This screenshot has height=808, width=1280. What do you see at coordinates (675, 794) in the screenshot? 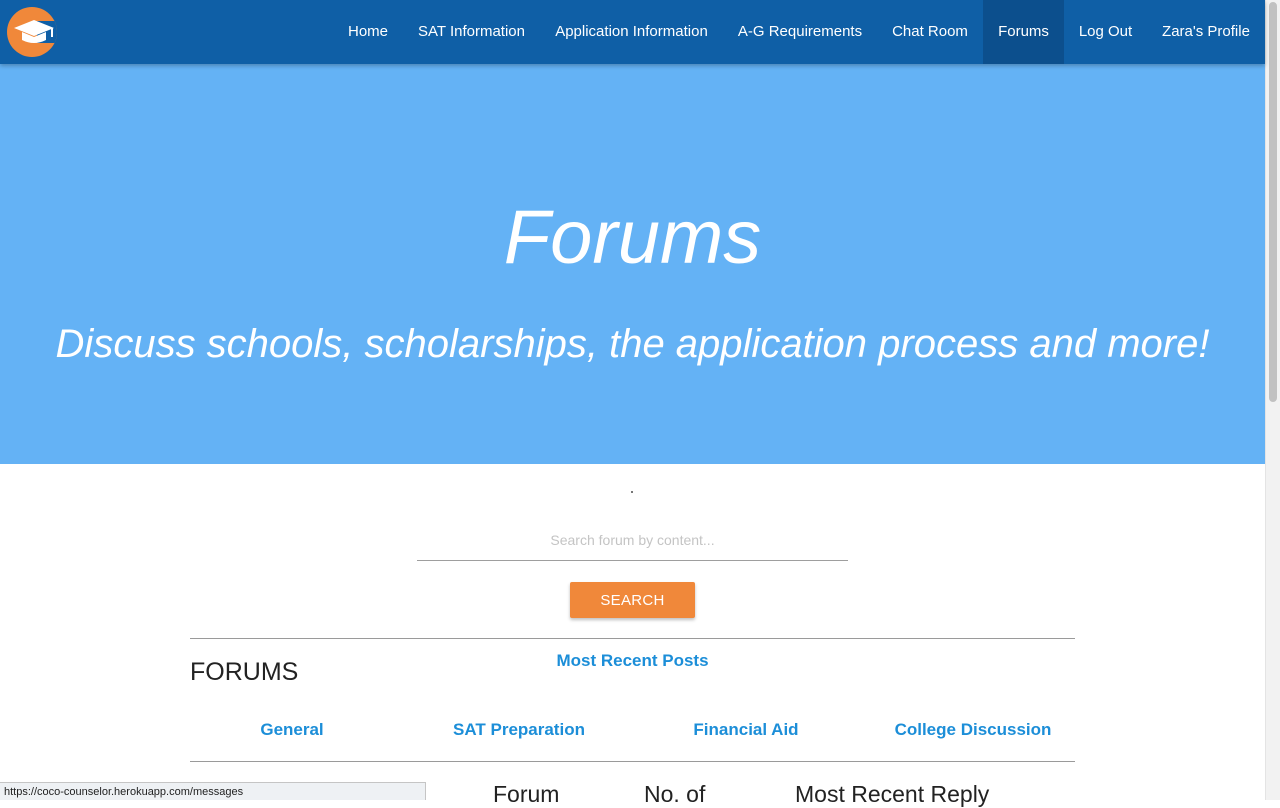
I see `table-header-count: No. of` at bounding box center [675, 794].